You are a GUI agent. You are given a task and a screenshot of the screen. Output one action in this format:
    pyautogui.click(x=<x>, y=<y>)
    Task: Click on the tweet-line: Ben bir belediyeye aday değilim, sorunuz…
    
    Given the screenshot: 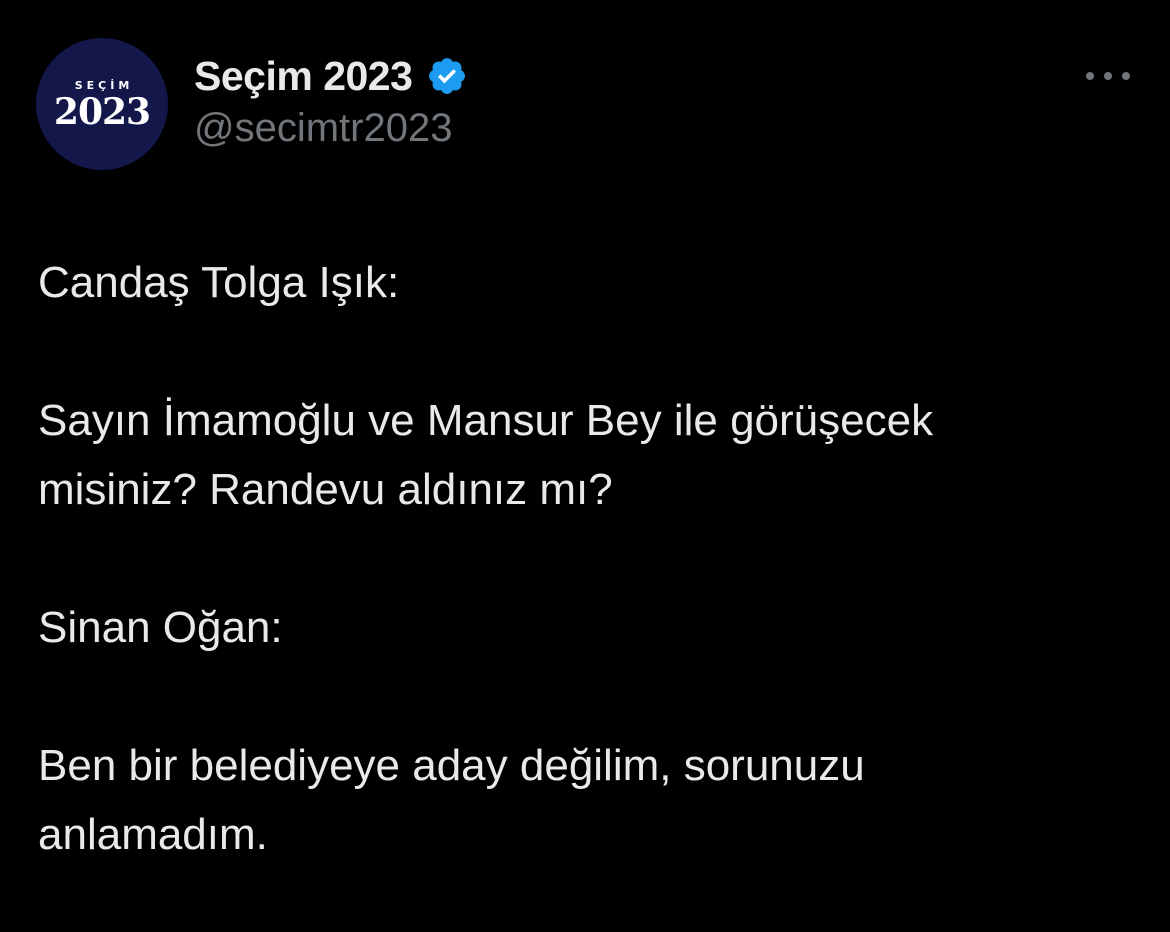 What is the action you would take?
    pyautogui.click(x=451, y=765)
    